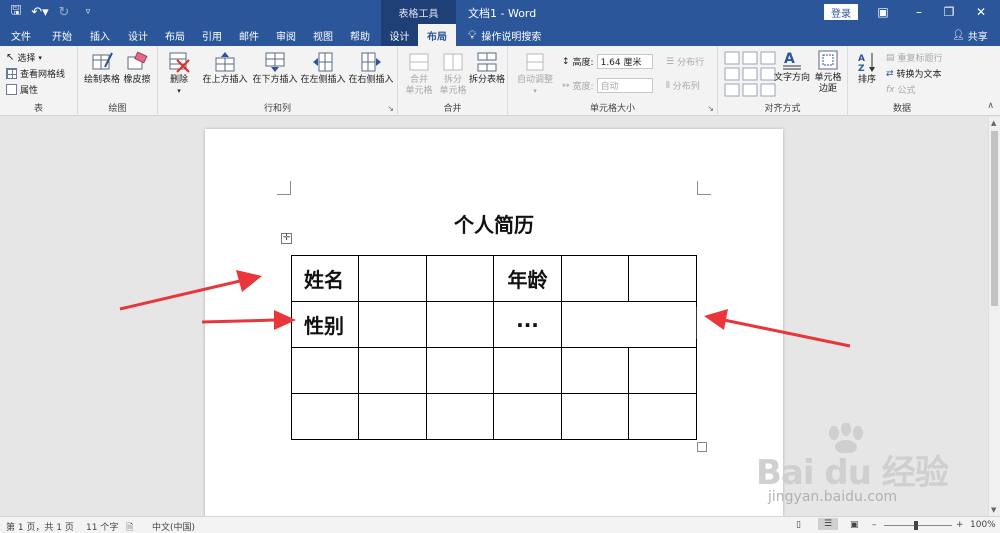  Describe the element at coordinates (137, 68) in the screenshot. I see `eraser-button: 橡皮擦` at that location.